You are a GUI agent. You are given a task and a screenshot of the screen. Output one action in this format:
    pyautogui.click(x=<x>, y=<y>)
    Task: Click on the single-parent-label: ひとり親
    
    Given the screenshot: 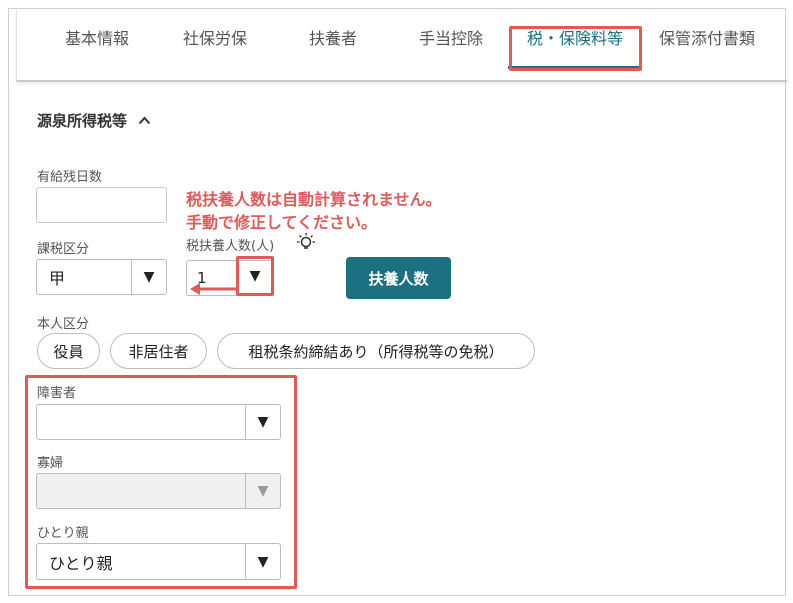 What is the action you would take?
    pyautogui.click(x=63, y=533)
    